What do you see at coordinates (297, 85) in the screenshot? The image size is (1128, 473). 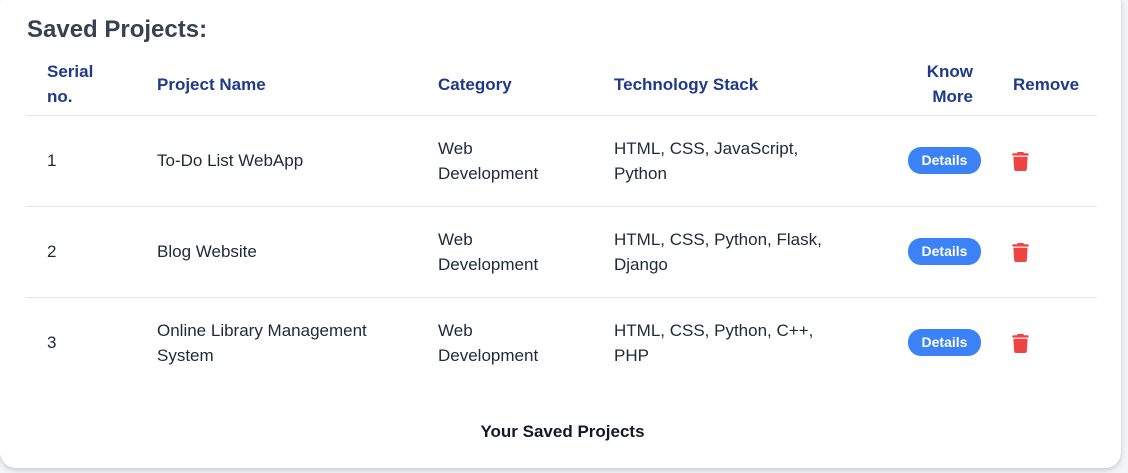 I see `column-header-project-name: Project Name` at bounding box center [297, 85].